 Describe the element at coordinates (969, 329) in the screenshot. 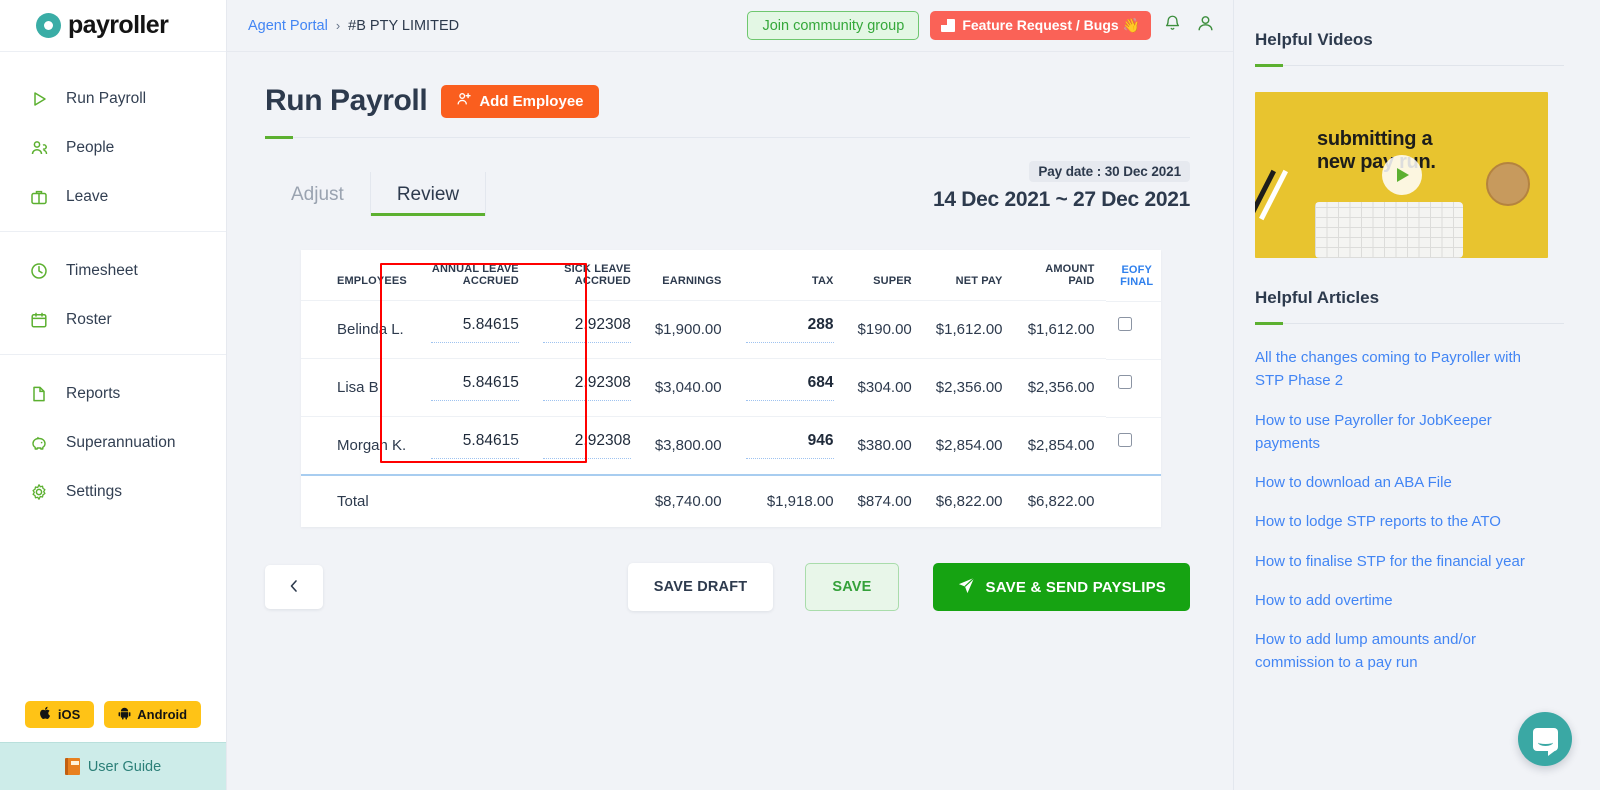

I see `cell-net-pay: $1,612.00` at that location.